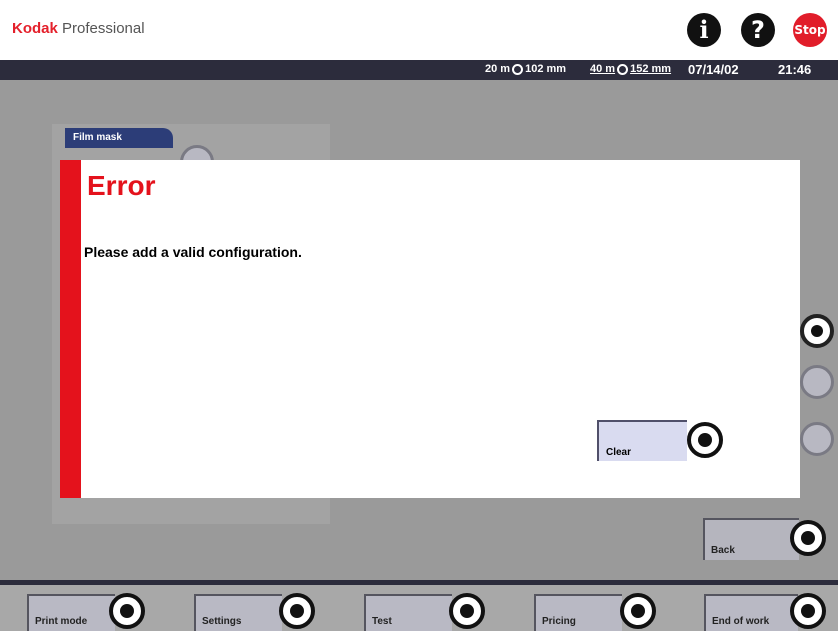 This screenshot has width=838, height=631. What do you see at coordinates (127, 611) in the screenshot?
I see `print-mode-radio-icon` at bounding box center [127, 611].